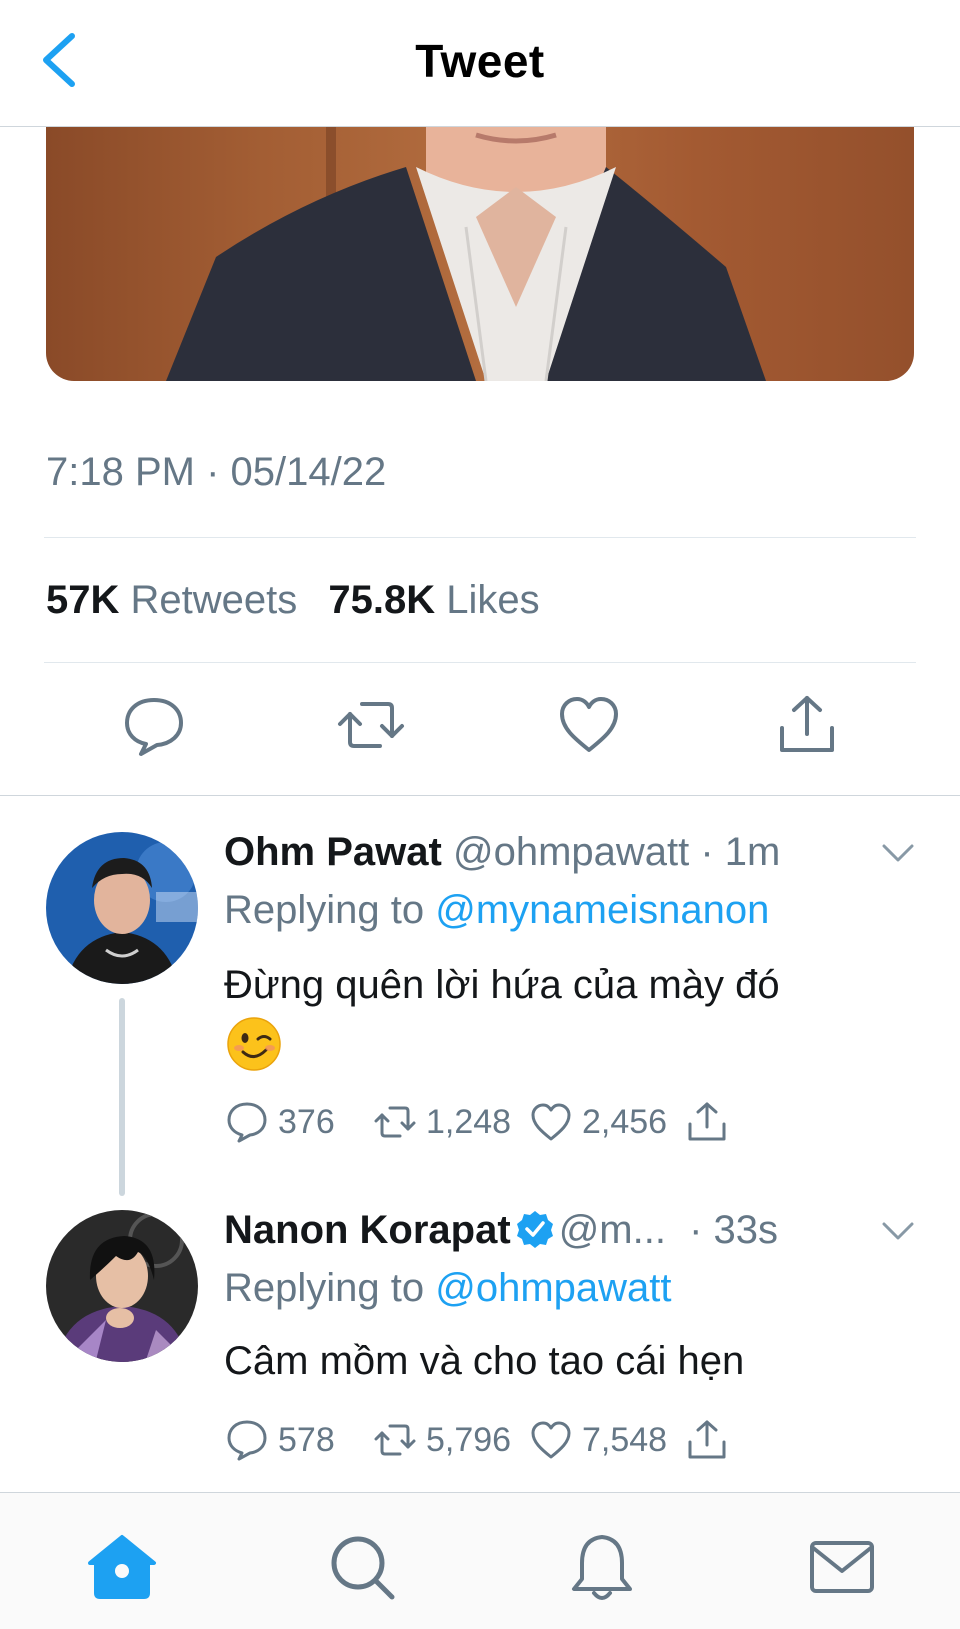 The width and height of the screenshot is (960, 1629). I want to click on tweet-photo-image, so click(480, 254).